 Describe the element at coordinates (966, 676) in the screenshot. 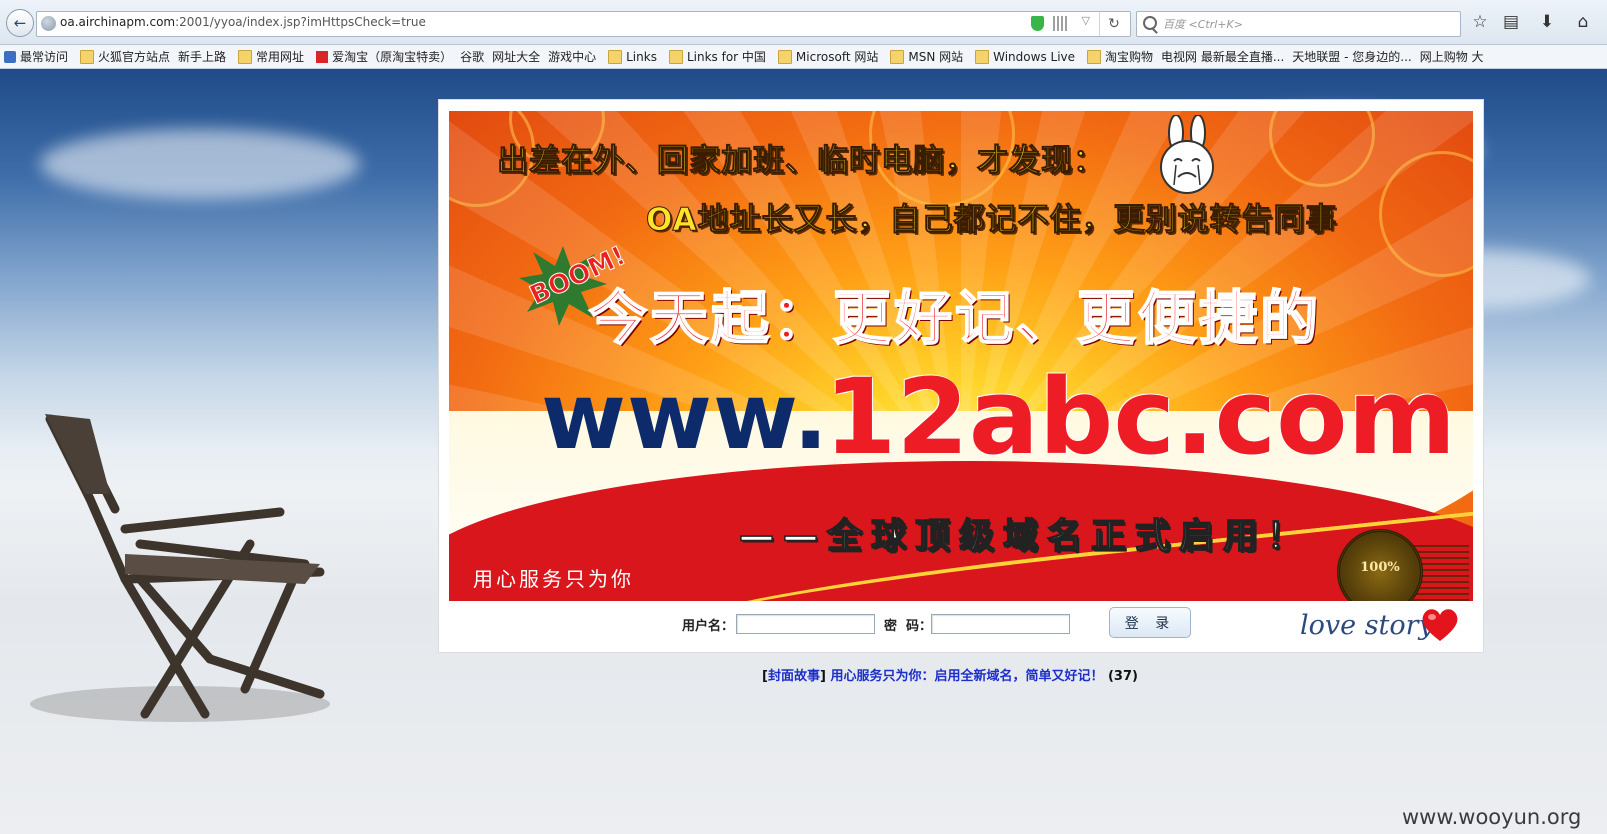

I see `news-title-link: 用心服务只为你：启用全新域名，简单又好记！` at that location.